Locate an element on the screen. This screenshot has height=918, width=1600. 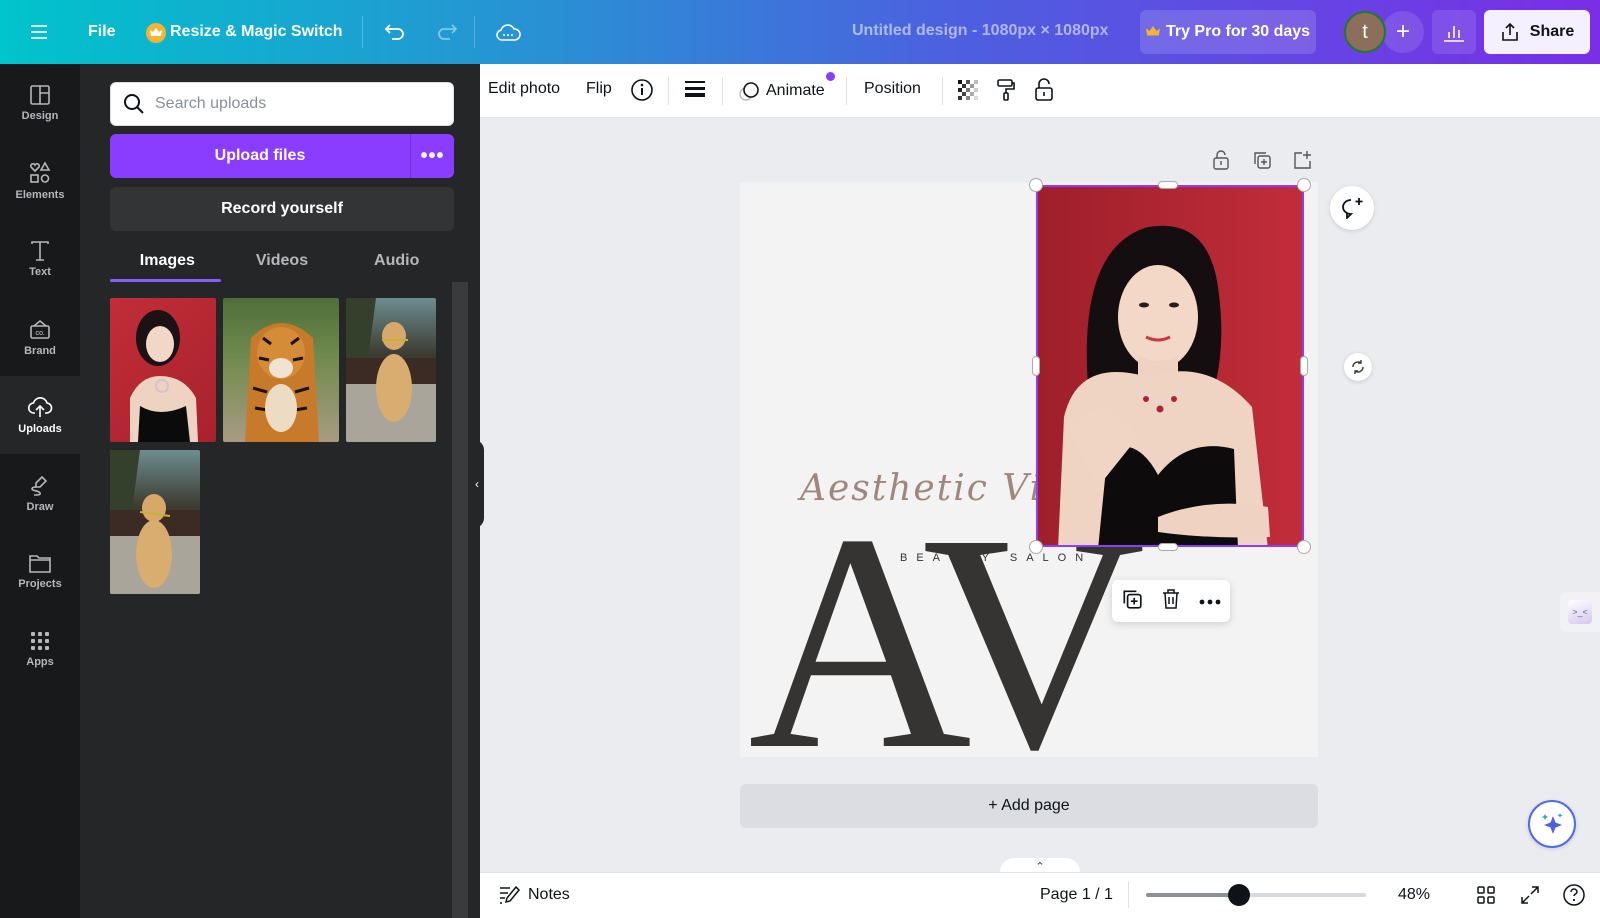
notes-icon is located at coordinates (510, 894).